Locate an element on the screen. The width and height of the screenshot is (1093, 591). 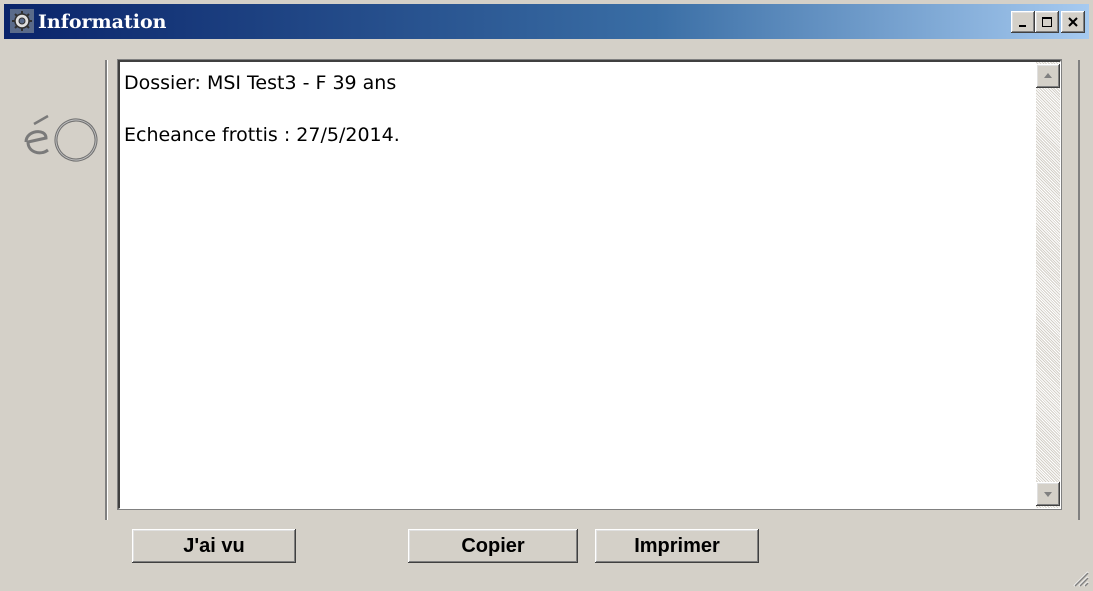
arrow-down-icon is located at coordinates (1048, 494).